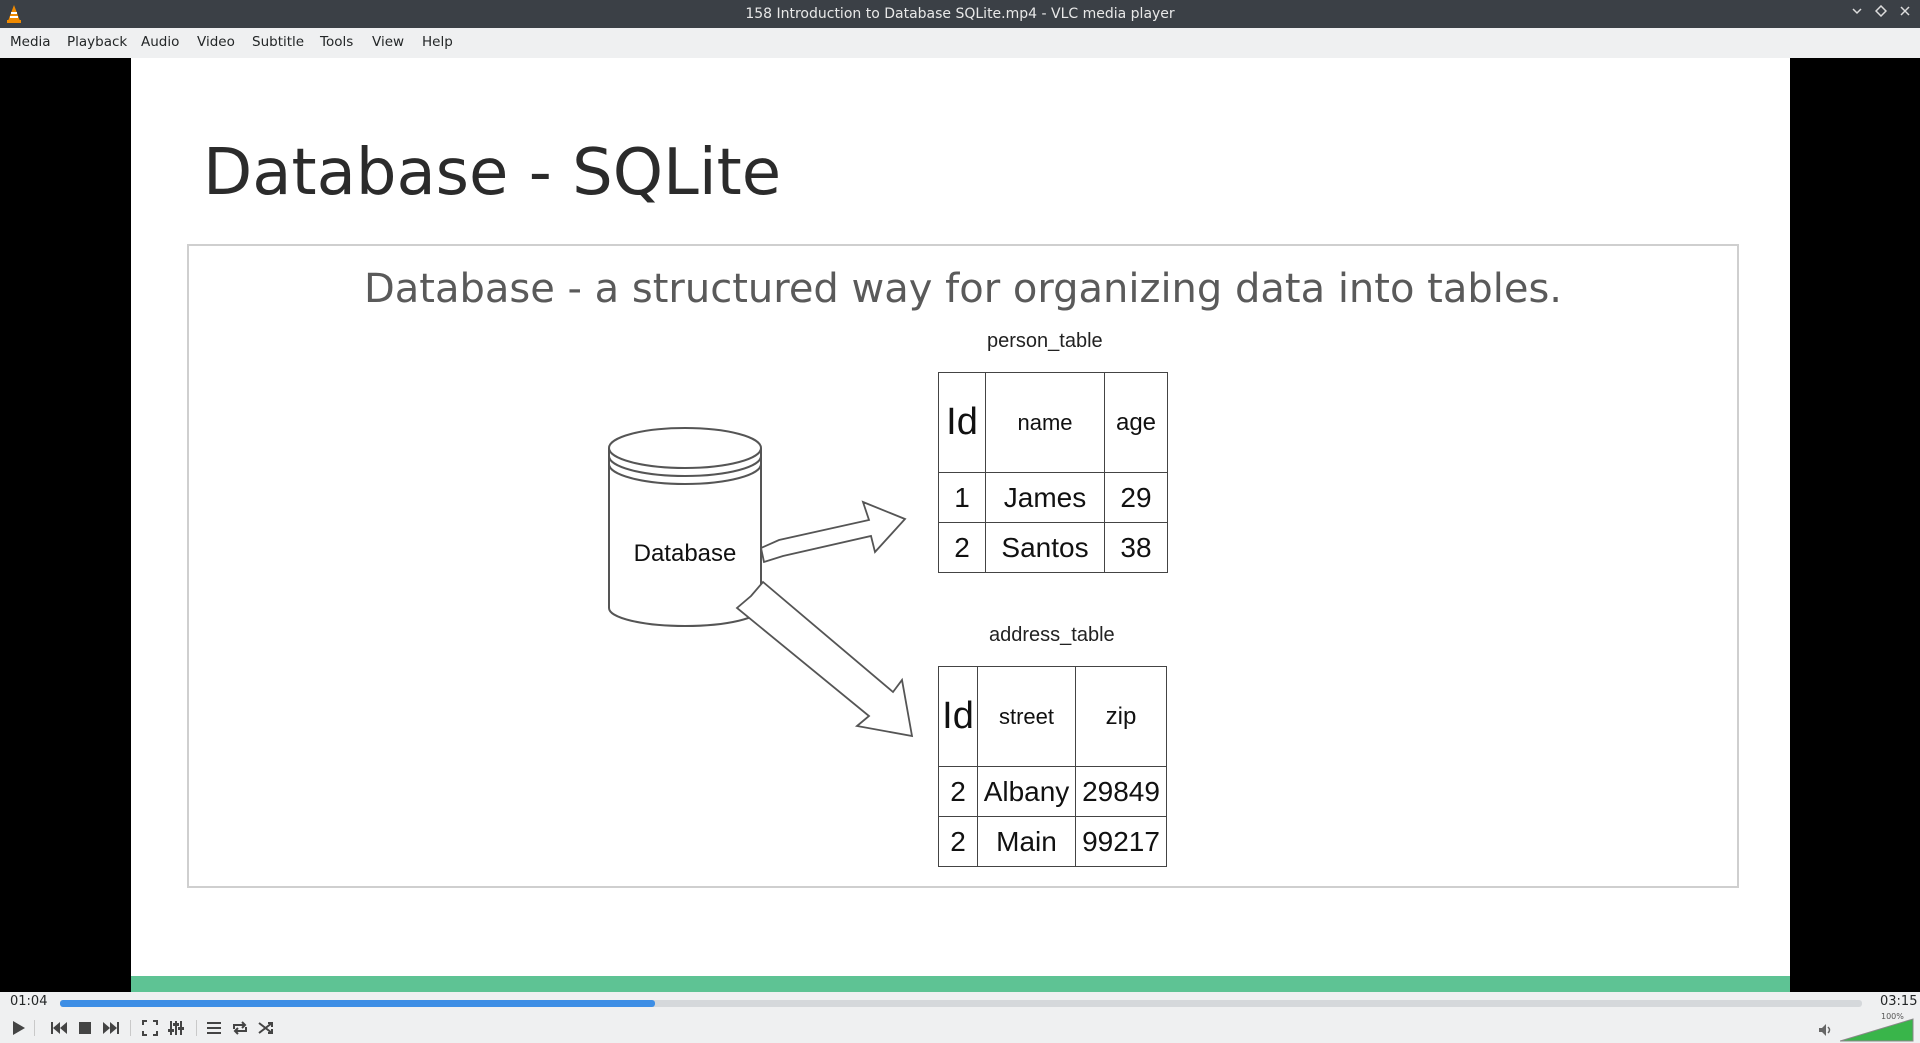  What do you see at coordinates (1121, 716) in the screenshot?
I see `table-header: zip` at bounding box center [1121, 716].